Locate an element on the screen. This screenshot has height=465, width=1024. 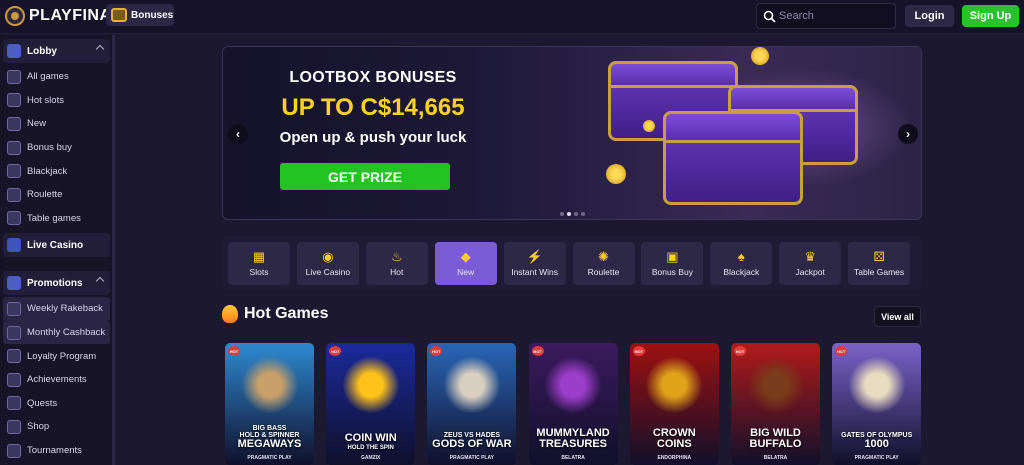
signup-button: Sign Up is located at coordinates (990, 16).